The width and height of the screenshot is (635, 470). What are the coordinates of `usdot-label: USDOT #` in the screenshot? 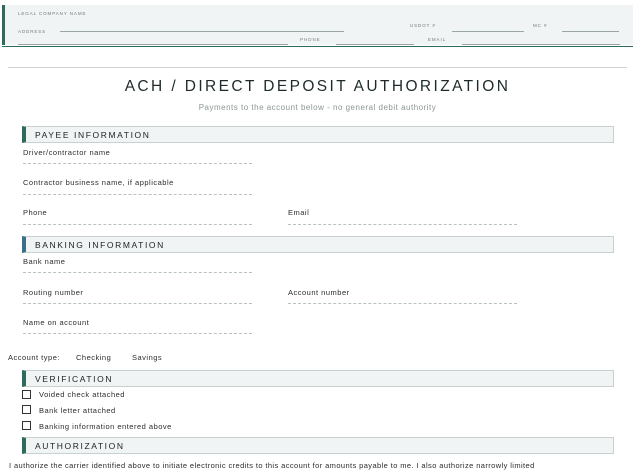 It's located at (423, 25).